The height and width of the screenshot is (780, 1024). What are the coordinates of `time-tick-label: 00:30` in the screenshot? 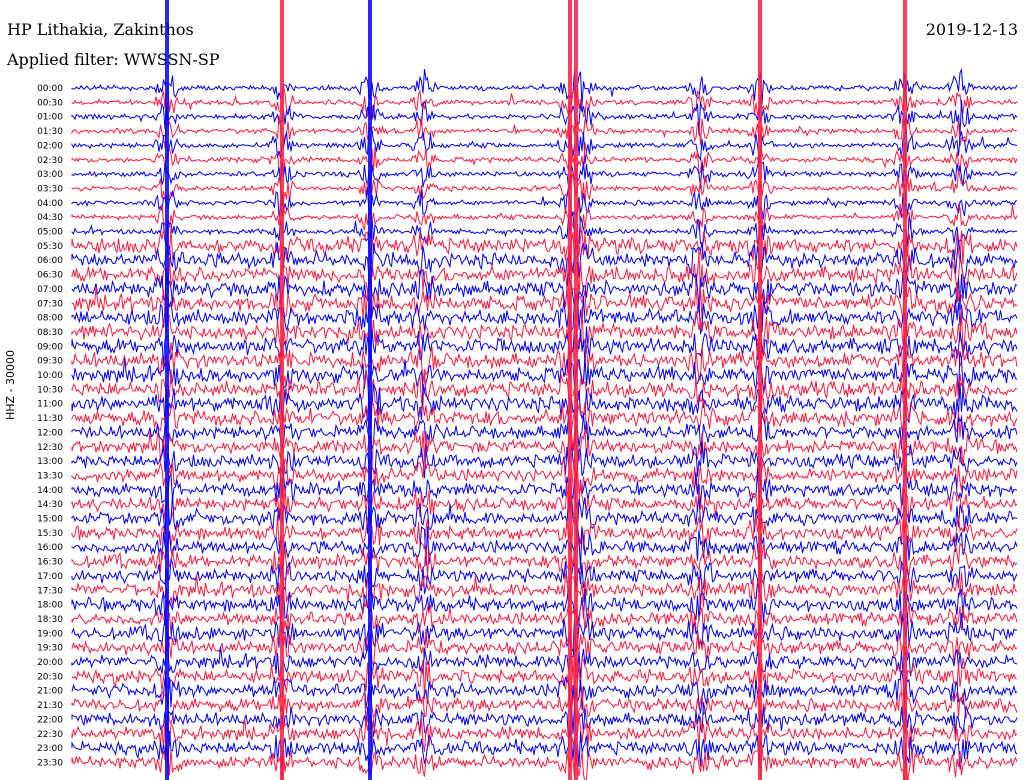 It's located at (50, 103).